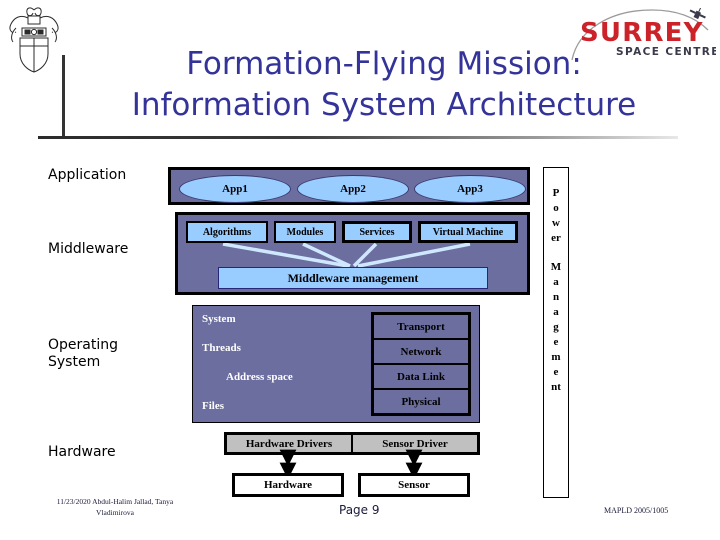  I want to click on power-management-glyph: g, so click(556, 327).